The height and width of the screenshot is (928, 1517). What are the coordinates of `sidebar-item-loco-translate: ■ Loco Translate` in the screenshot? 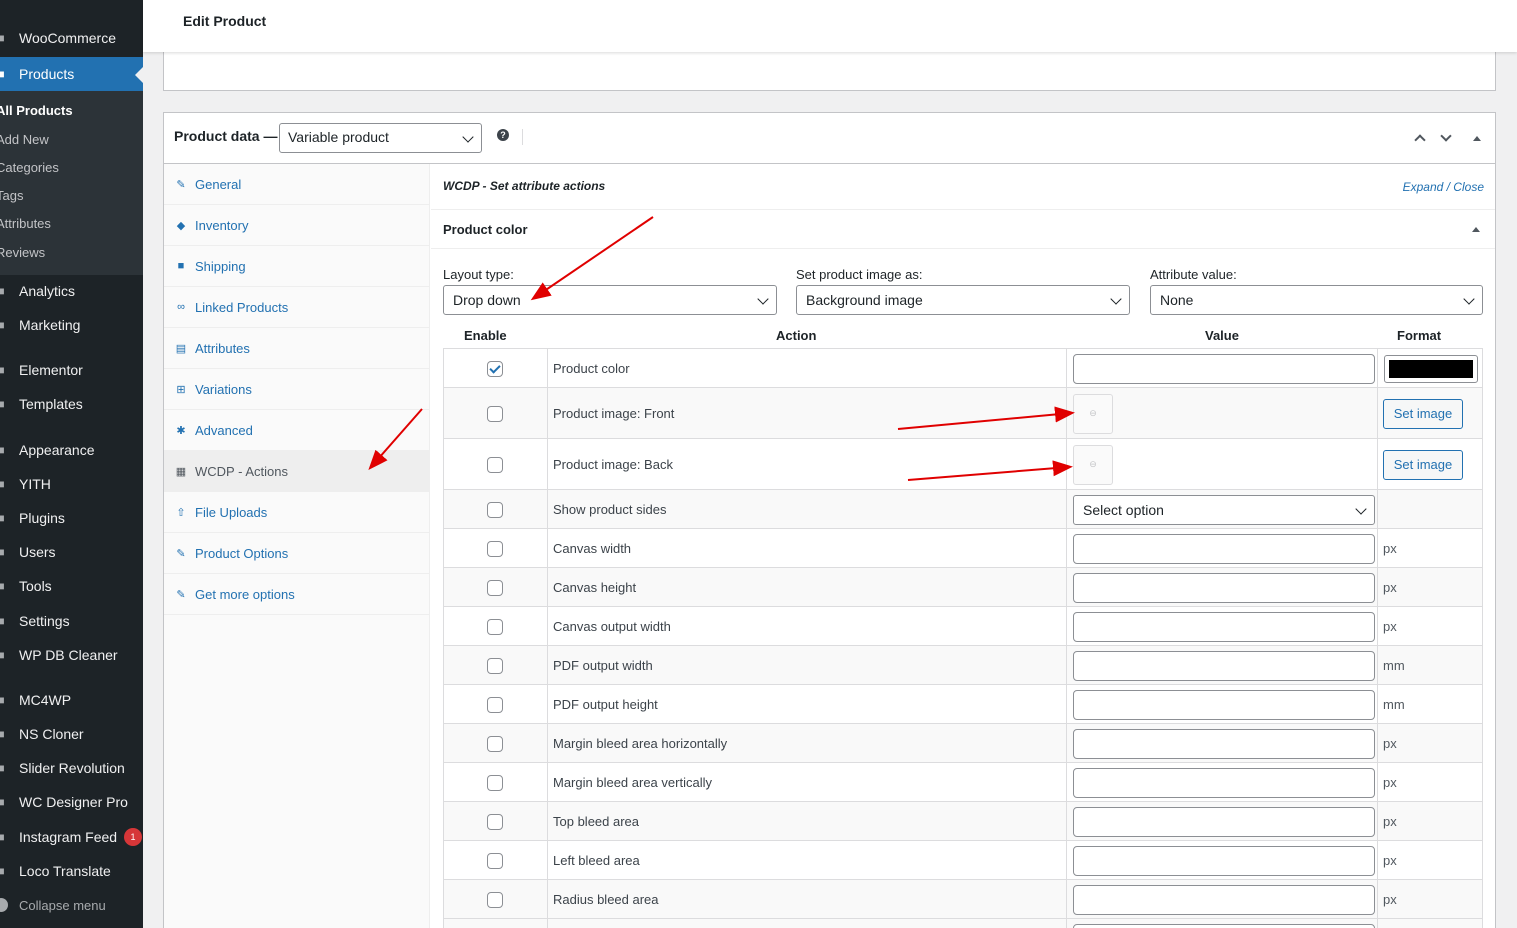 It's located at (71, 871).